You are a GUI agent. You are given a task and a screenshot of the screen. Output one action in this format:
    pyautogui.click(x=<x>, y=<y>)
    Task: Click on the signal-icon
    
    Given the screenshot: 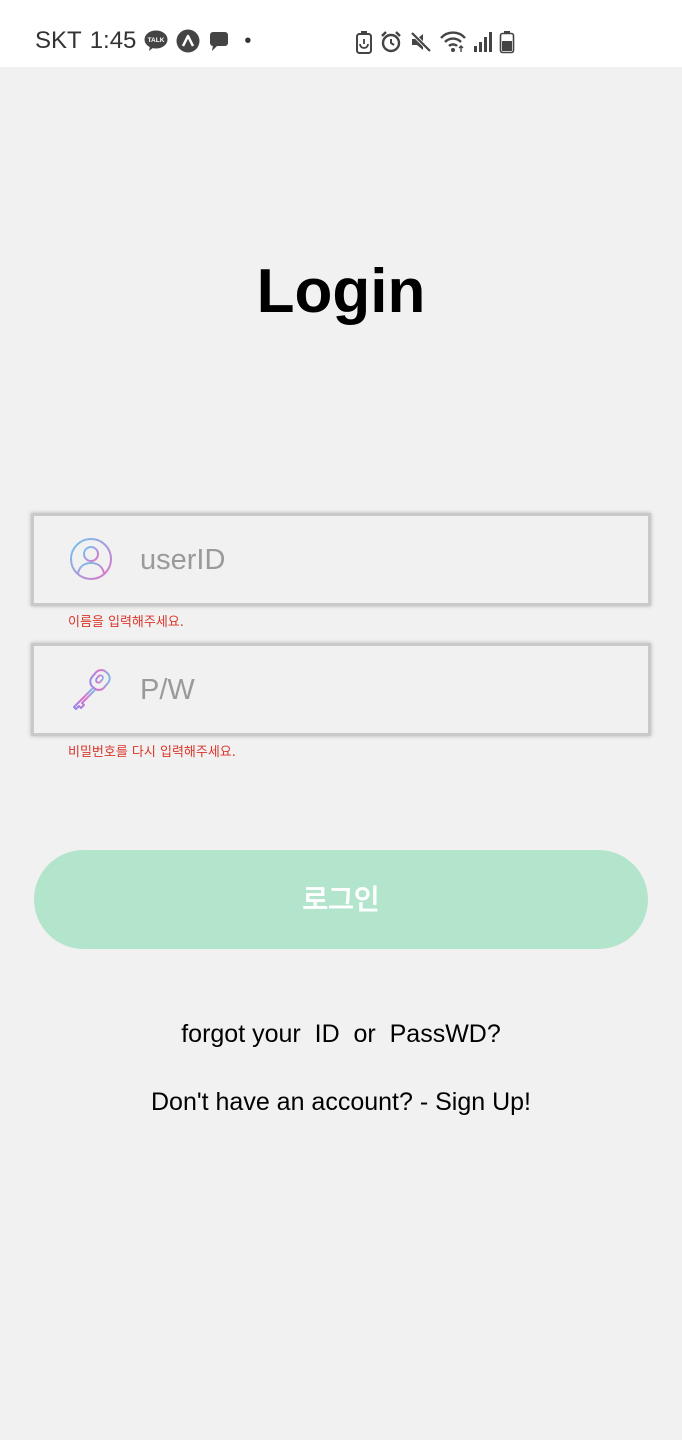 What is the action you would take?
    pyautogui.click(x=483, y=42)
    